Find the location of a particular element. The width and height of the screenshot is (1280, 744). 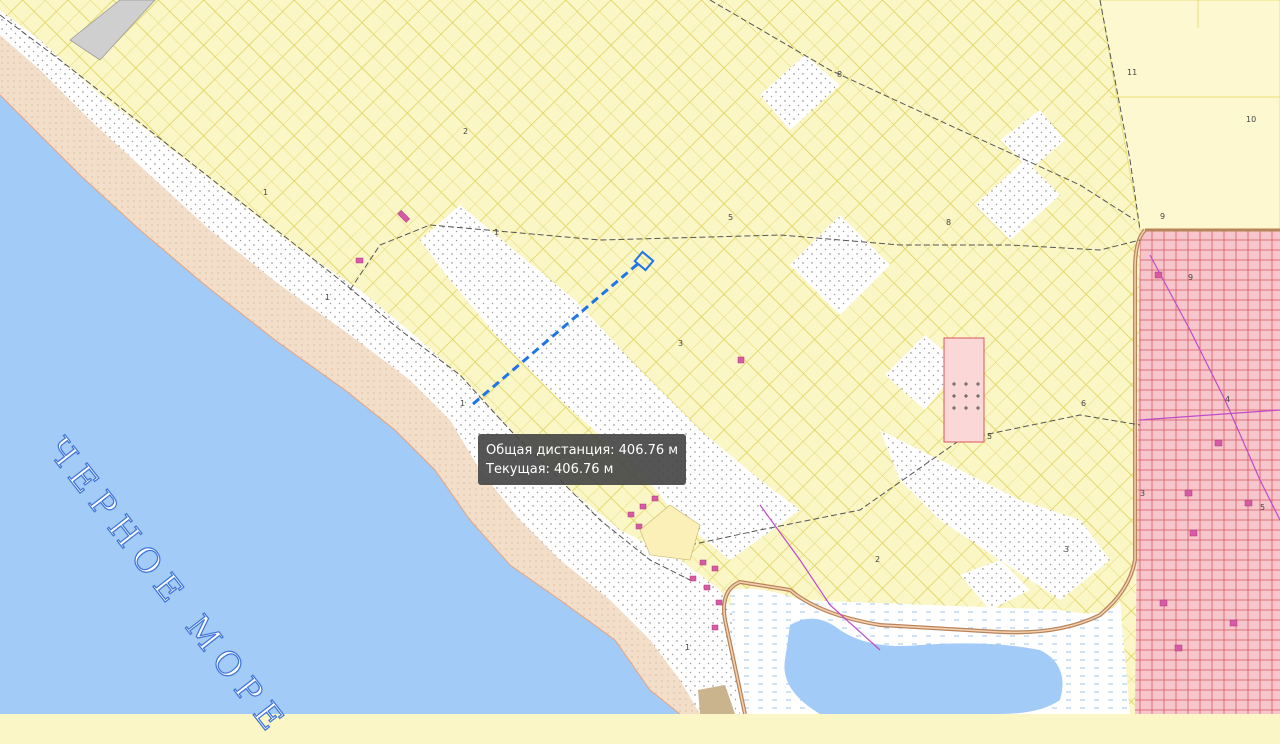

urban-area is located at coordinates (1207, 472).